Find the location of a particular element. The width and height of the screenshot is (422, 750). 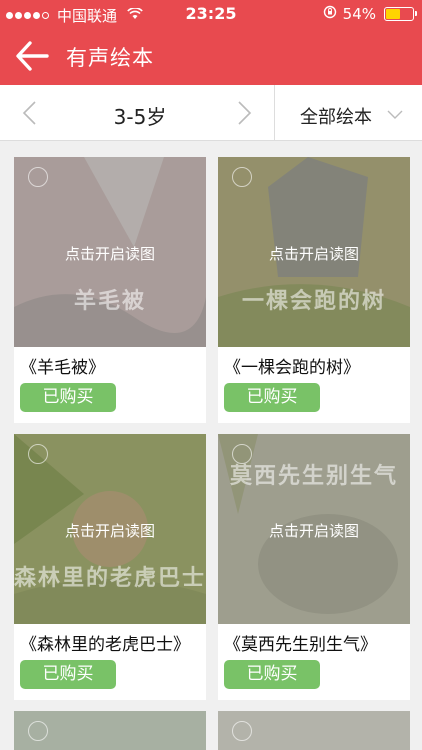

age-filter-label: 3-5岁 is located at coordinates (140, 117).